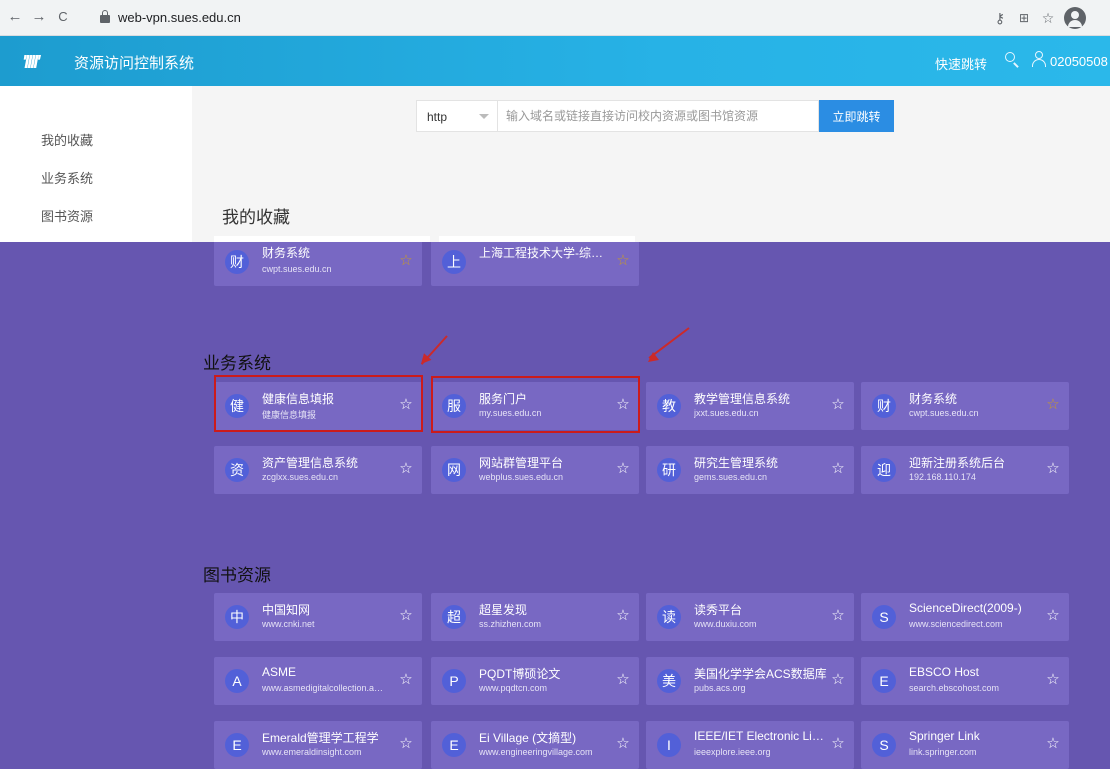 This screenshot has width=1110, height=769. Describe the element at coordinates (965, 470) in the screenshot. I see `card-business: 迎迎新注册系统后台 192.168.110.174 ☆` at that location.